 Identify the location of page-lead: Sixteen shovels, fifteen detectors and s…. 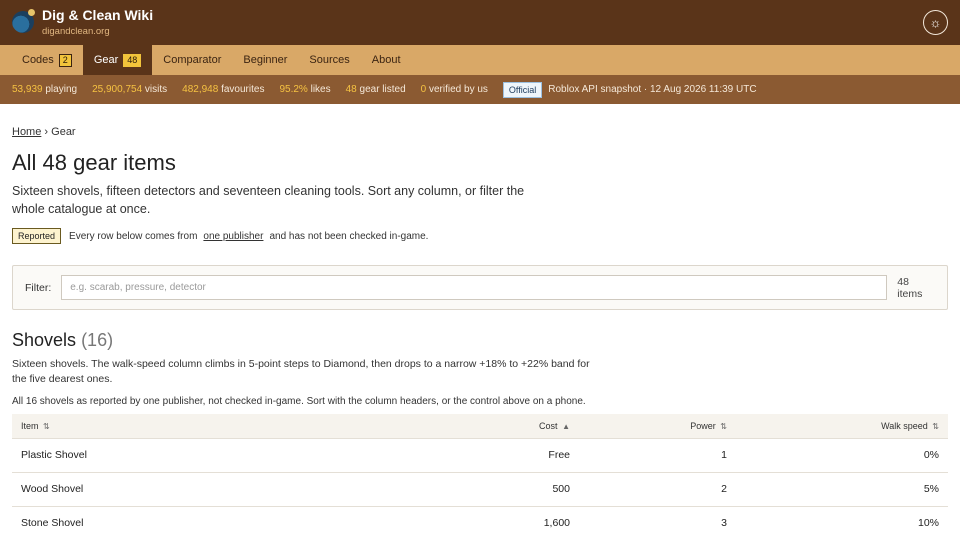
(268, 200).